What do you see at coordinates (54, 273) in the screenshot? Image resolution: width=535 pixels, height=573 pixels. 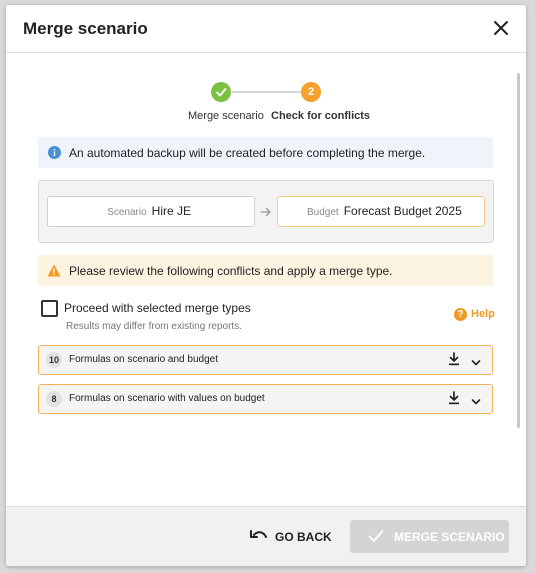 I see `warning-icon` at bounding box center [54, 273].